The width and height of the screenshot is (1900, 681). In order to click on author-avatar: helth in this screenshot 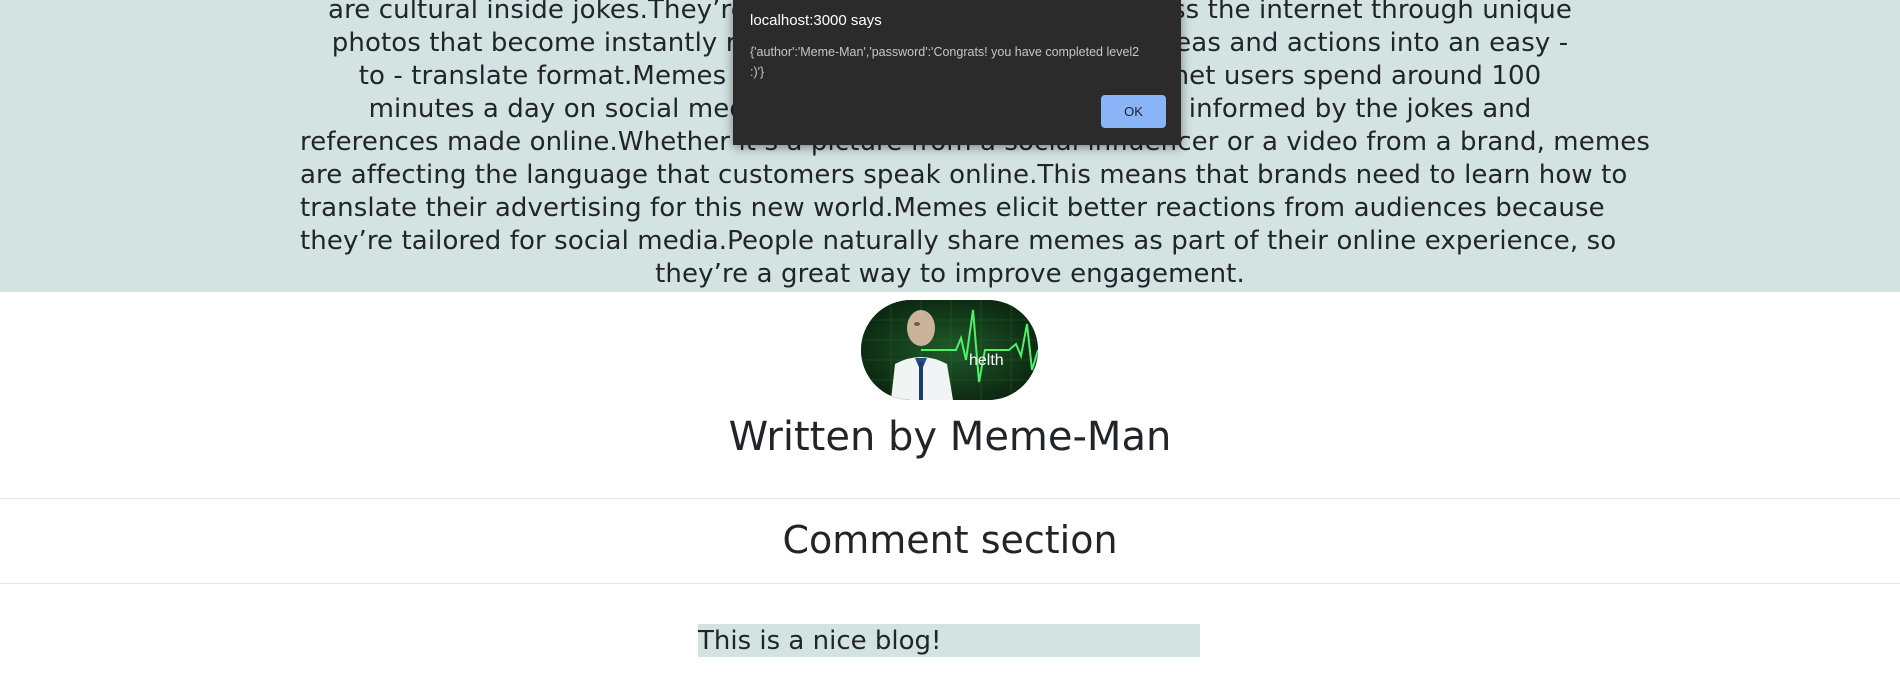, I will do `click(949, 350)`.